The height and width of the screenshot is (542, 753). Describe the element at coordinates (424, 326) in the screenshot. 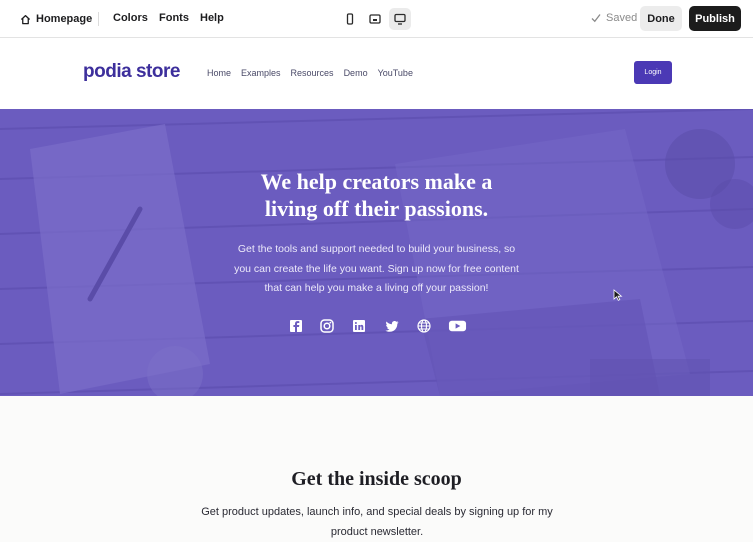

I see `globe-icon` at that location.